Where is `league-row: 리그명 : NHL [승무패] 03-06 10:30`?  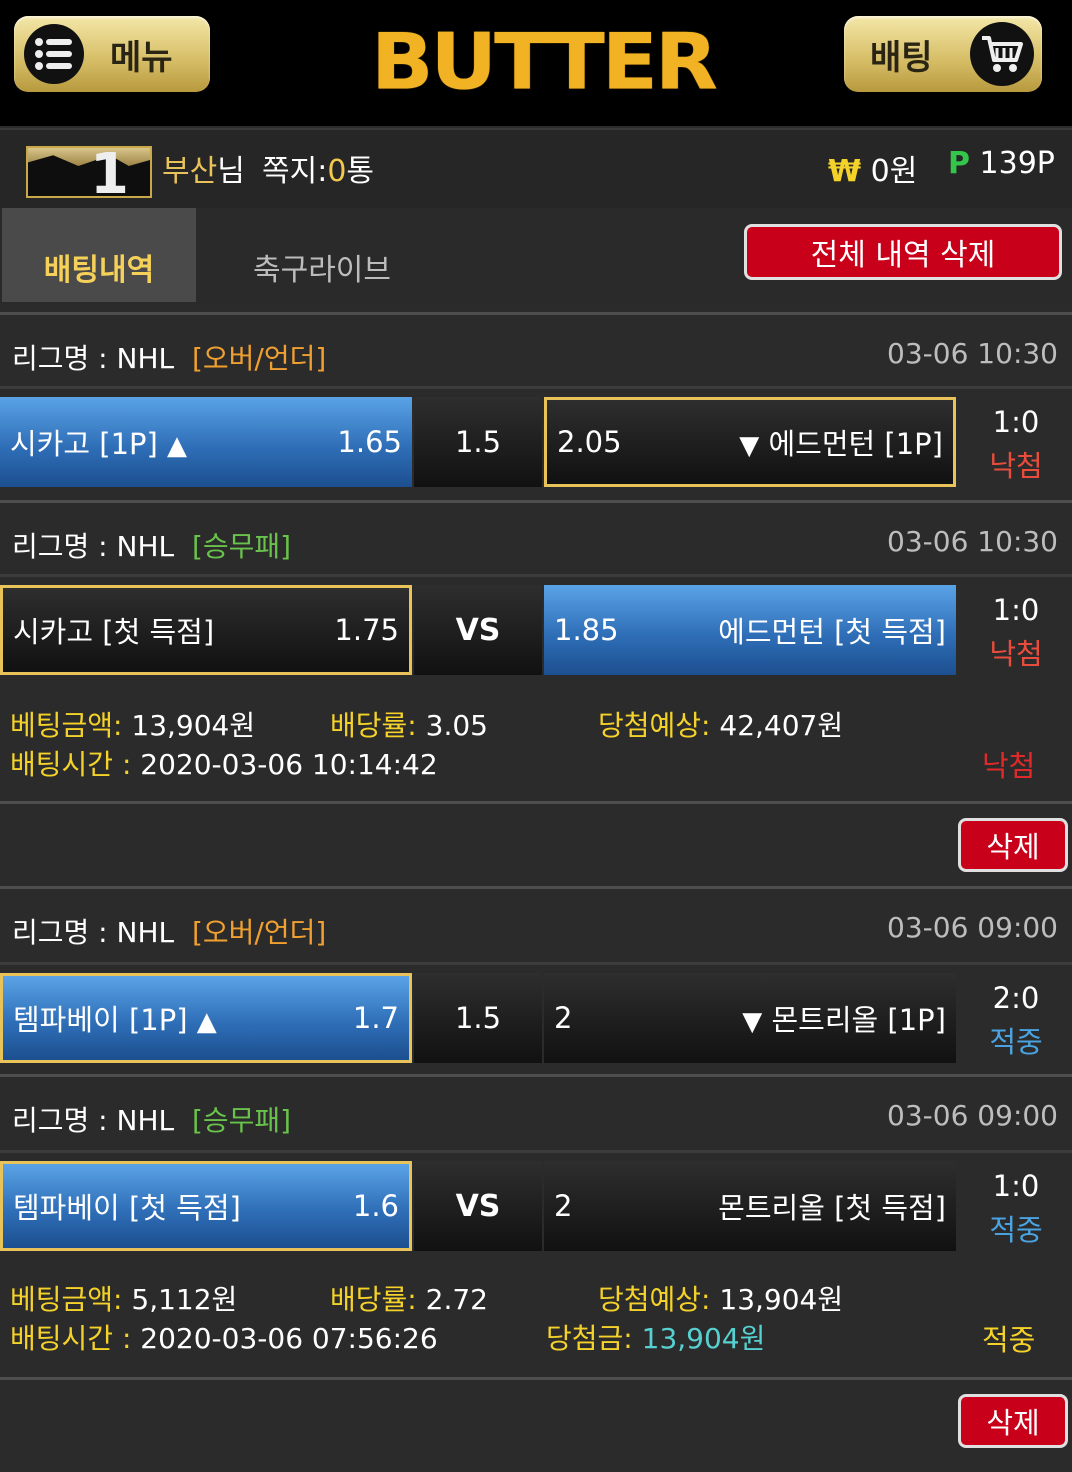
league-row: 리그명 : NHL [승무패] 03-06 10:30 is located at coordinates (536, 536).